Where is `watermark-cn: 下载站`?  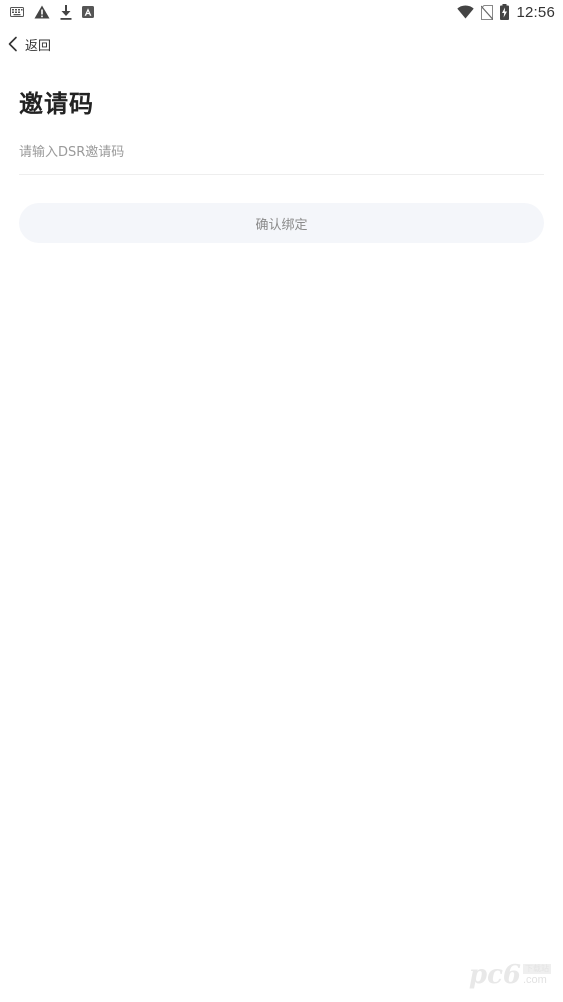 watermark-cn: 下载站 is located at coordinates (537, 969).